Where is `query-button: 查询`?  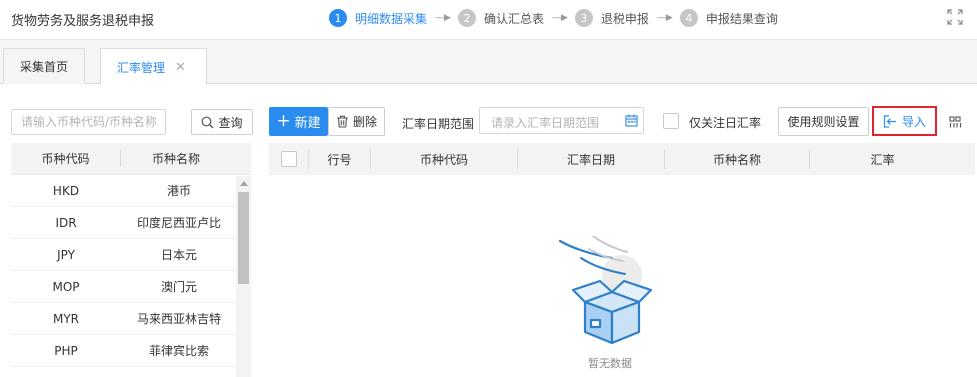
query-button: 查询 is located at coordinates (222, 122).